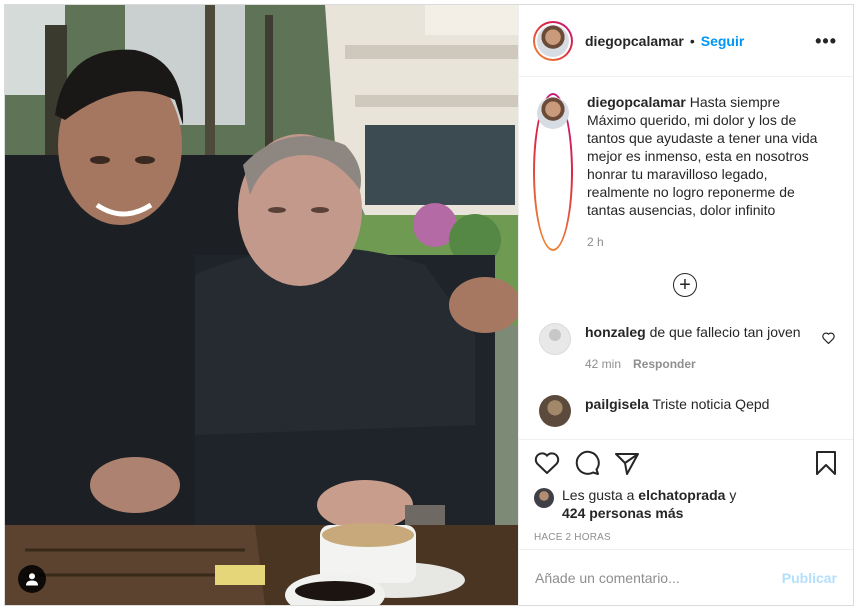 Image resolution: width=855 pixels, height=607 pixels. What do you see at coordinates (828, 339) in the screenshot?
I see `comment-like-heart-icon` at bounding box center [828, 339].